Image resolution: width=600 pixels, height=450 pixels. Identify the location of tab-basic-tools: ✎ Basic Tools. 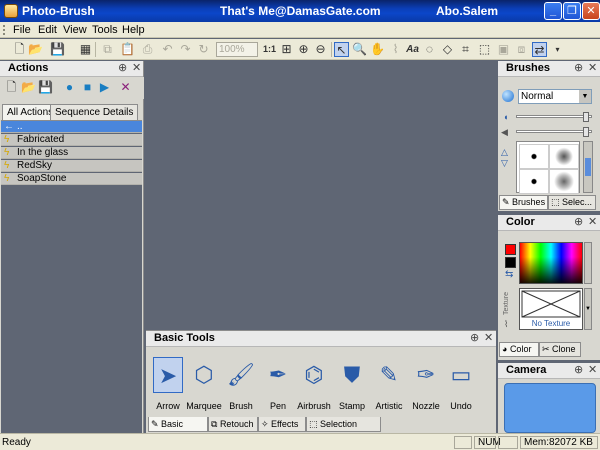
(178, 430).